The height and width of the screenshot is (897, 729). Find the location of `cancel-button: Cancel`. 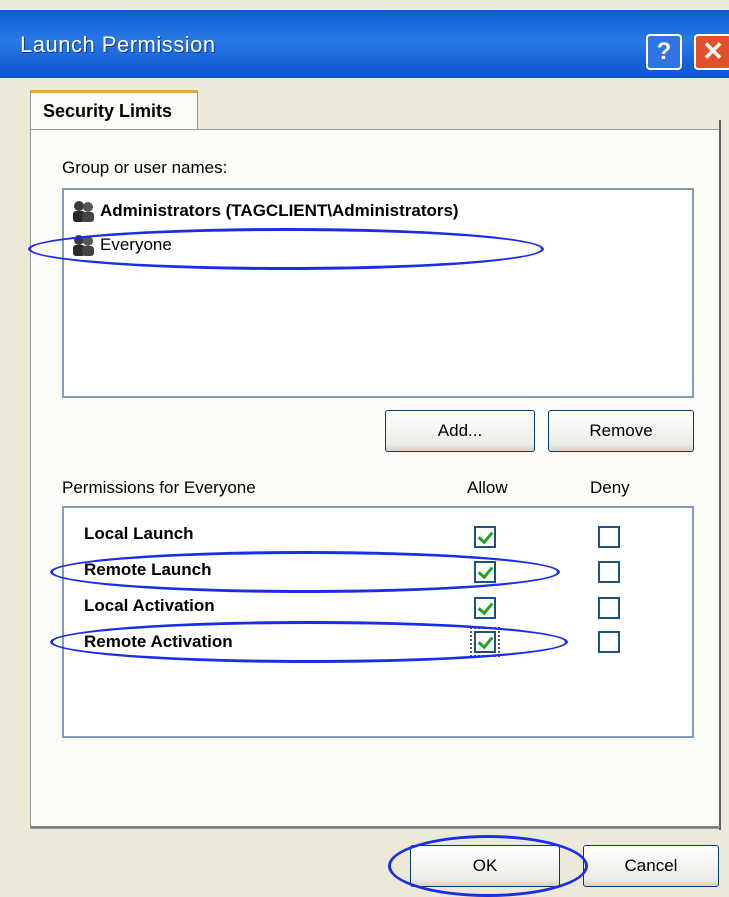

cancel-button: Cancel is located at coordinates (651, 866).